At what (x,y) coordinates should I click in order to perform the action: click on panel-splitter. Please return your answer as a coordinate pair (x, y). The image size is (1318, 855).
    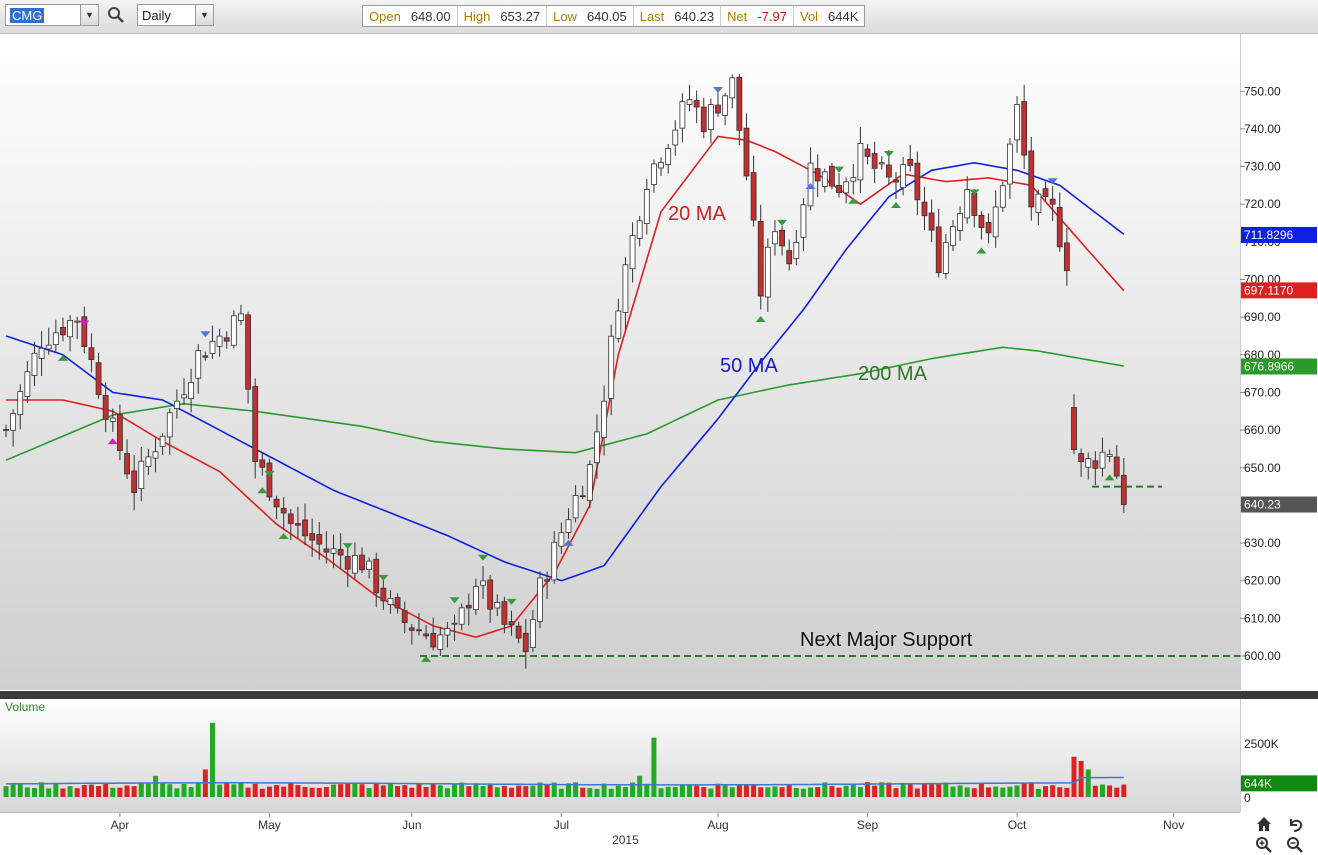
    Looking at the image, I should click on (659, 695).